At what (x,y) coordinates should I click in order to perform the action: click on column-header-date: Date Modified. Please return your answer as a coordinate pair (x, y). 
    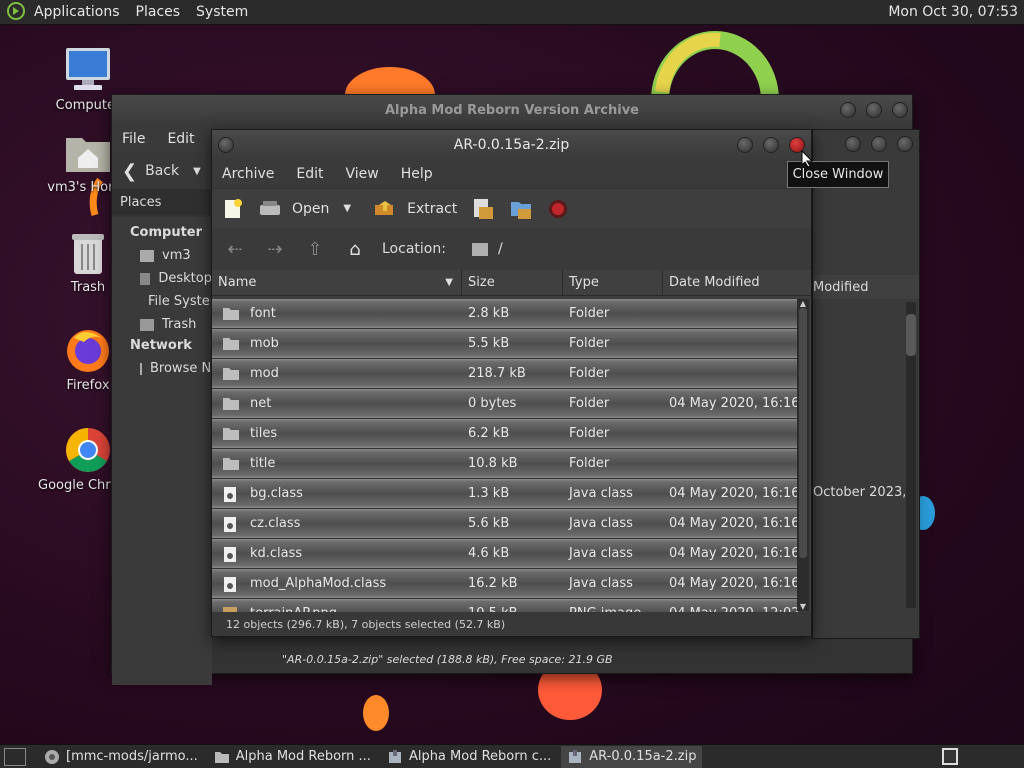
    Looking at the image, I should click on (730, 282).